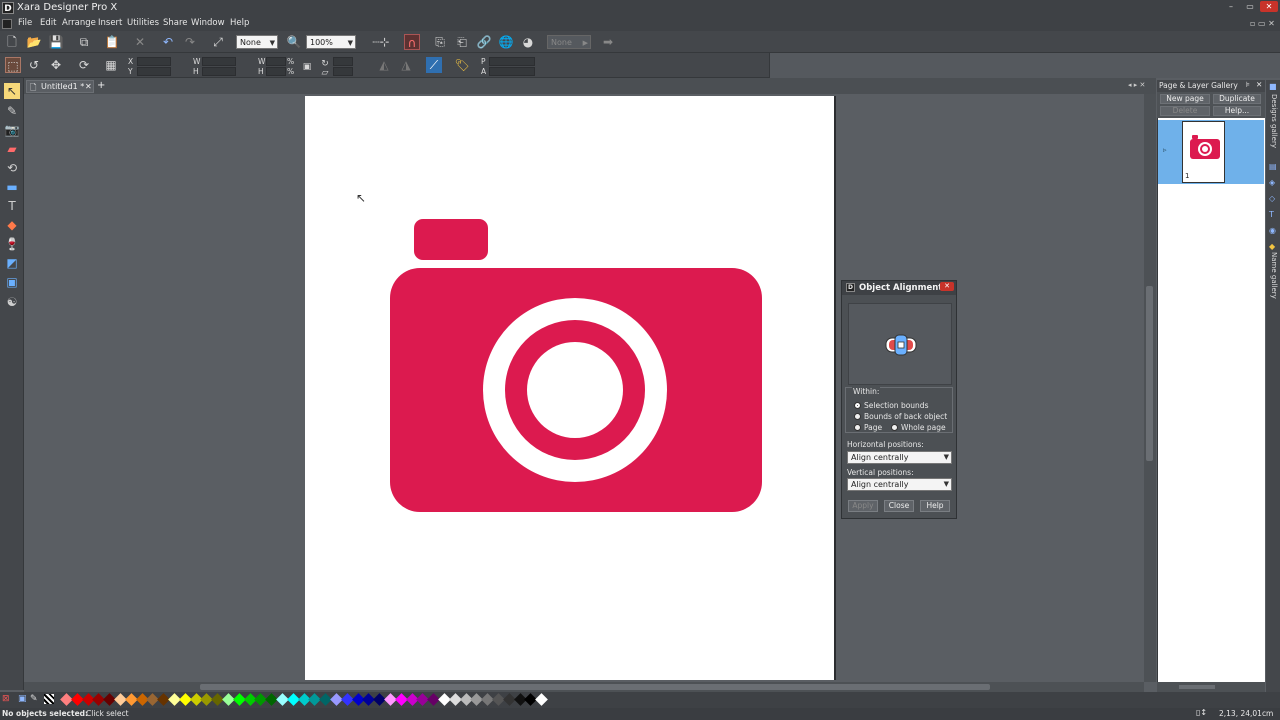 This screenshot has height=720, width=1280. Describe the element at coordinates (88, 86) in the screenshot. I see `close-tab-icon: ✕` at that location.